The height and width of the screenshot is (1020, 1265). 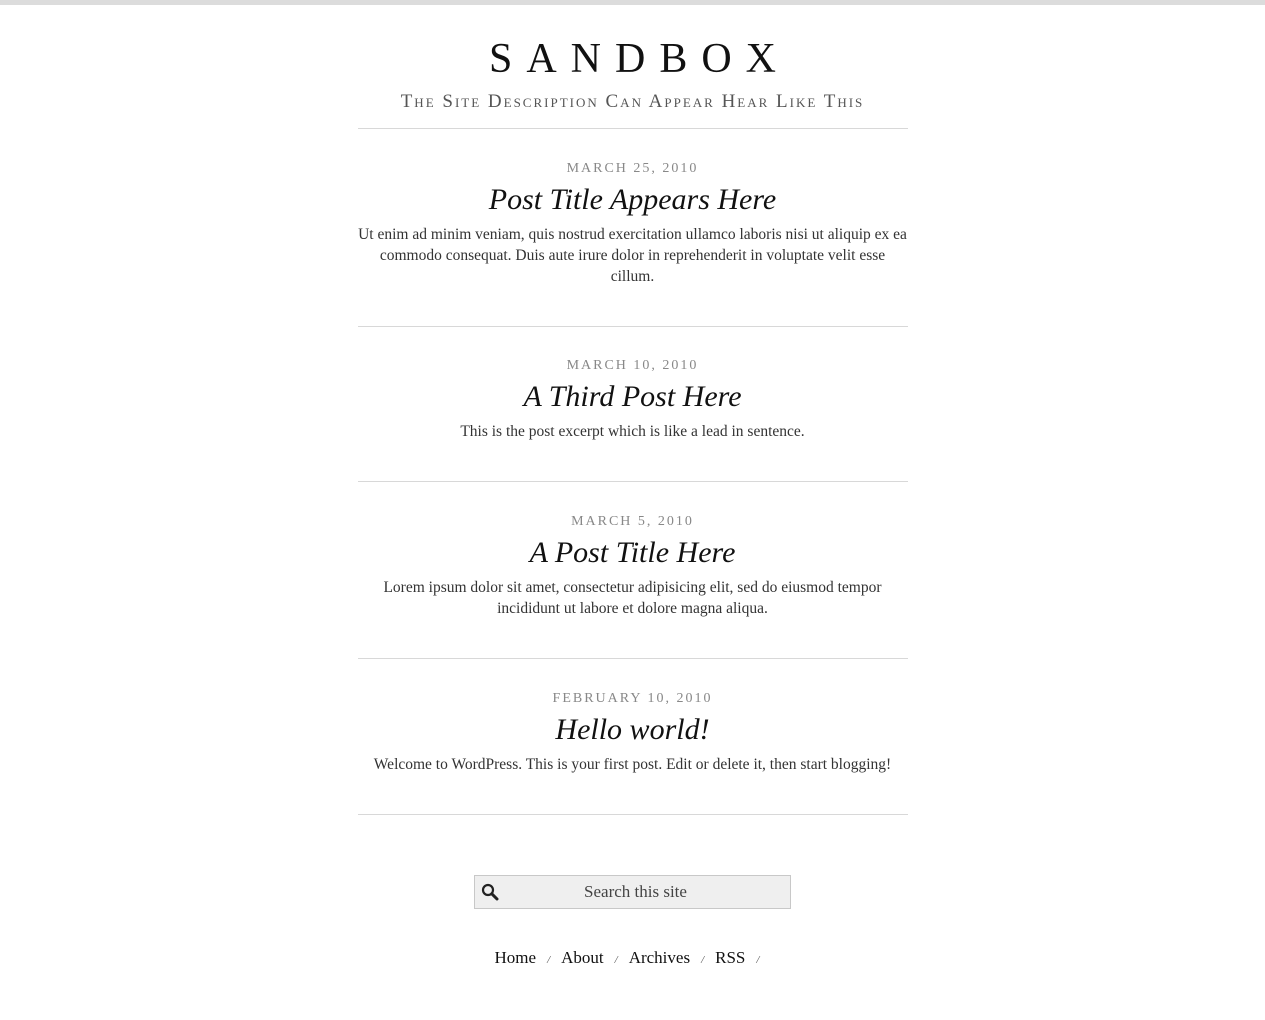 I want to click on search-input, so click(x=632, y=892).